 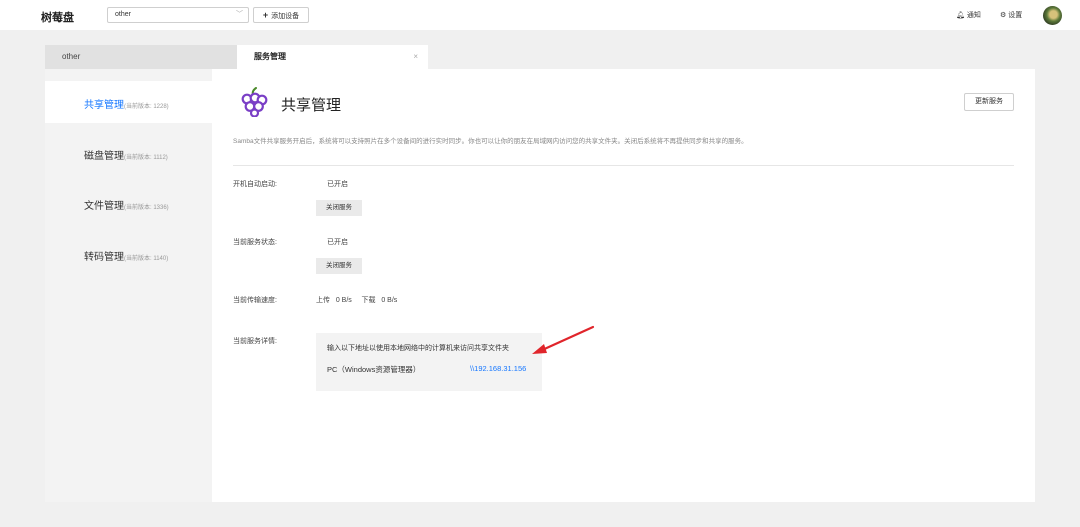 I want to click on app-logo: 树莓盘, so click(x=57, y=18).